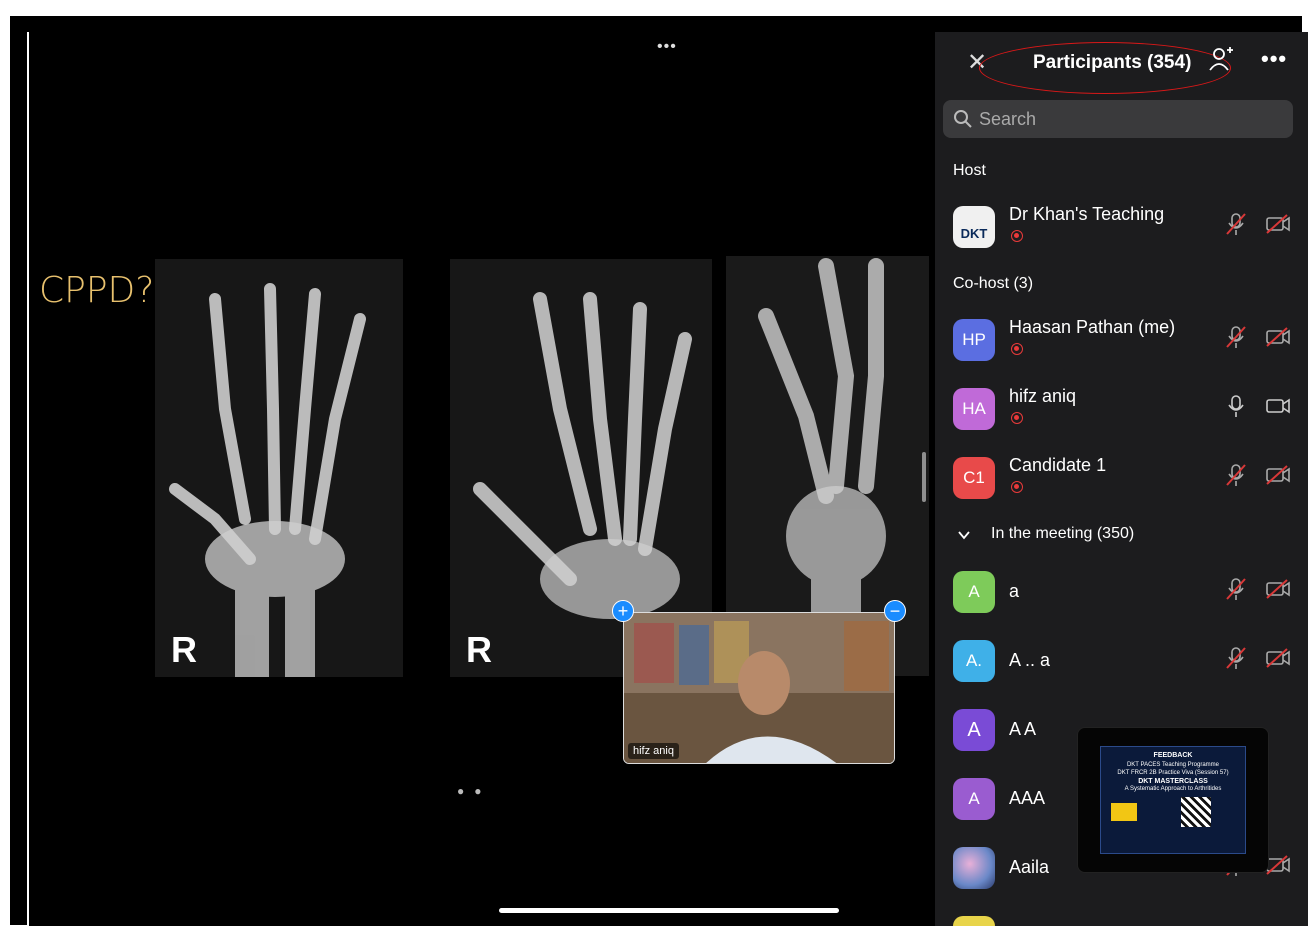 The height and width of the screenshot is (929, 1308). Describe the element at coordinates (1121, 917) in the screenshot. I see `participant-row-partial` at that location.